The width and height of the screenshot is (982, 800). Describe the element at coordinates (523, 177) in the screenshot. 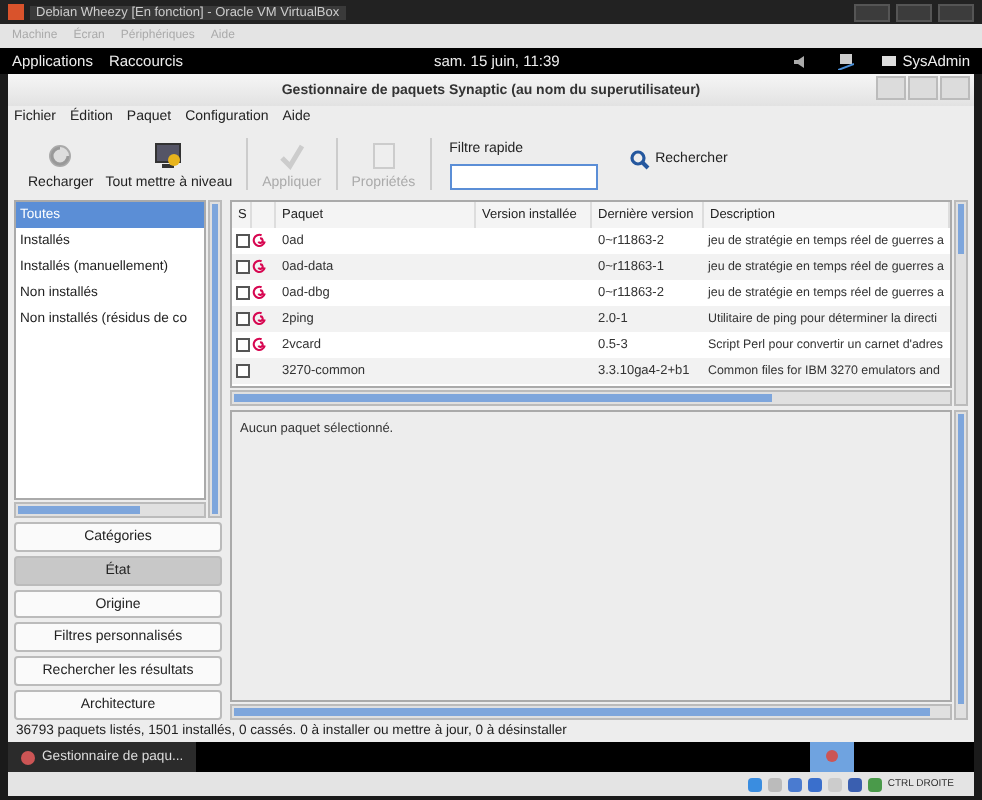

I see `quick-filter-field` at that location.